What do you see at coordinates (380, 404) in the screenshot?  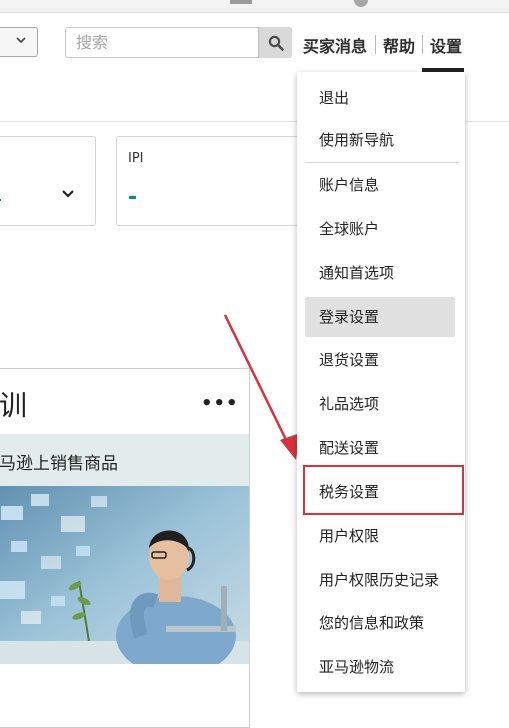 I see `menu-item-gift-options: 礼品选项` at bounding box center [380, 404].